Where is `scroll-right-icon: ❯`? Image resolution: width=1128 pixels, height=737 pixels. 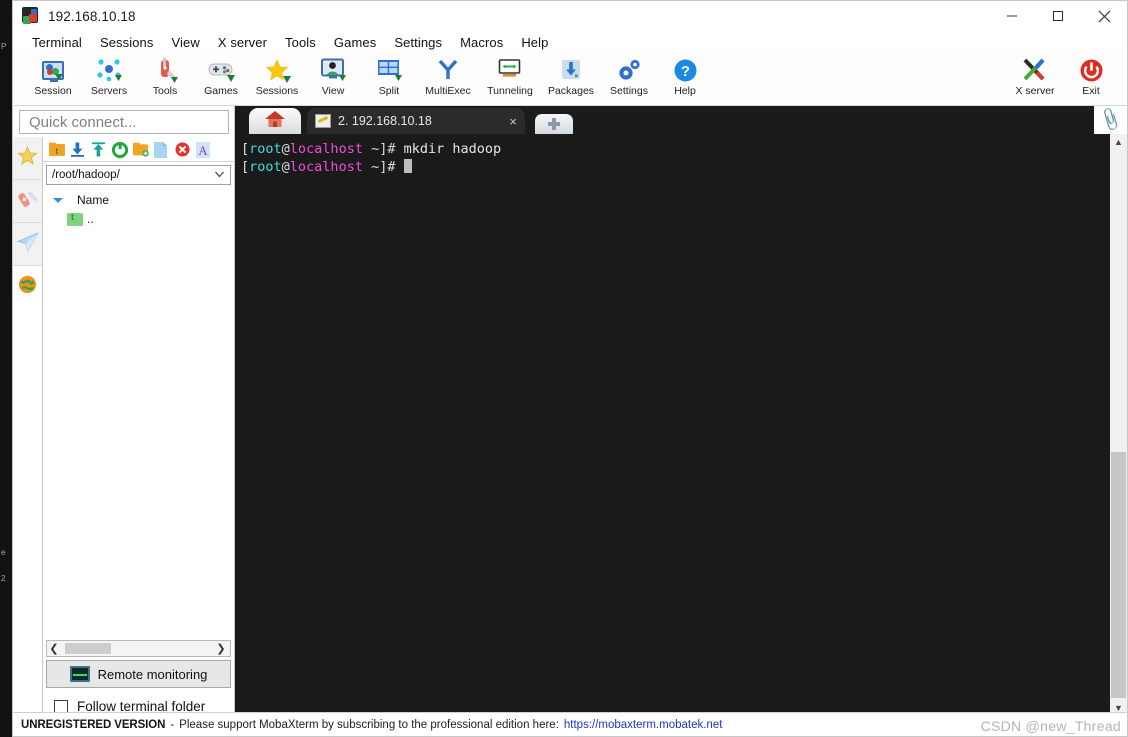 scroll-right-icon: ❯ is located at coordinates (221, 648).